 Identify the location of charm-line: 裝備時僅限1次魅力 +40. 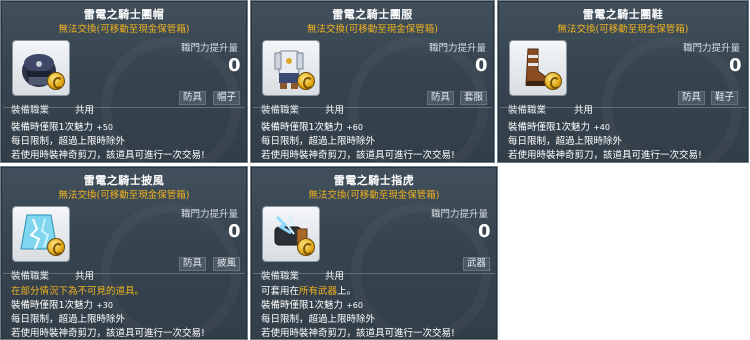
(559, 126).